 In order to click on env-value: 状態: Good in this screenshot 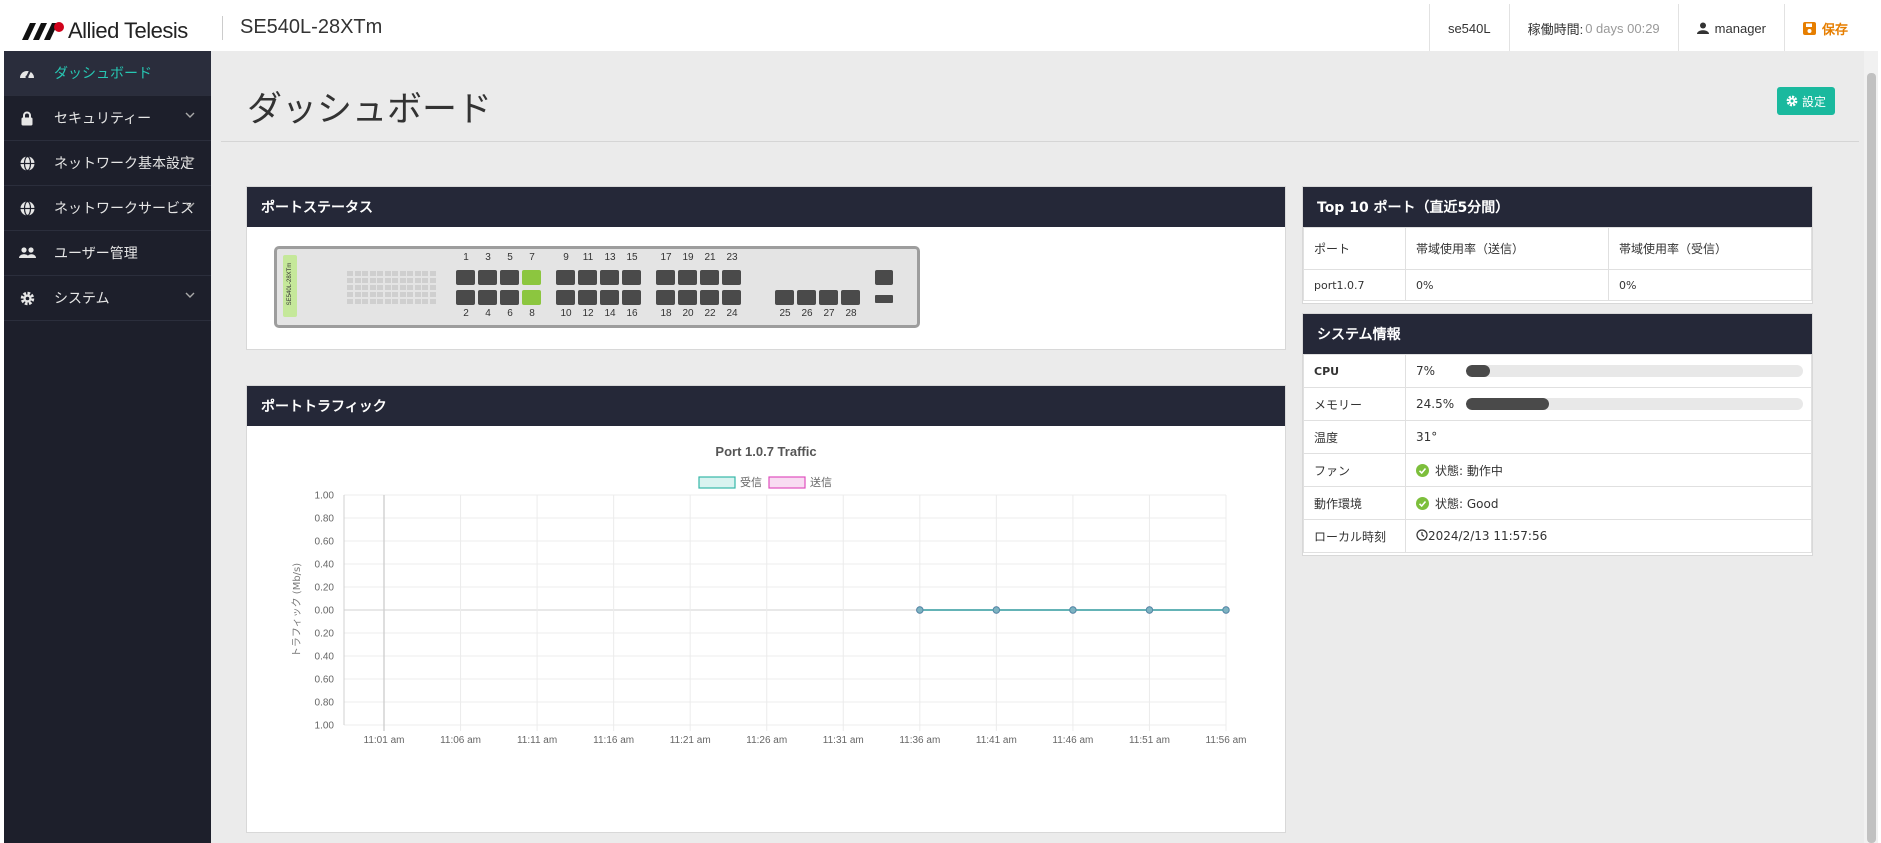, I will do `click(1467, 503)`.